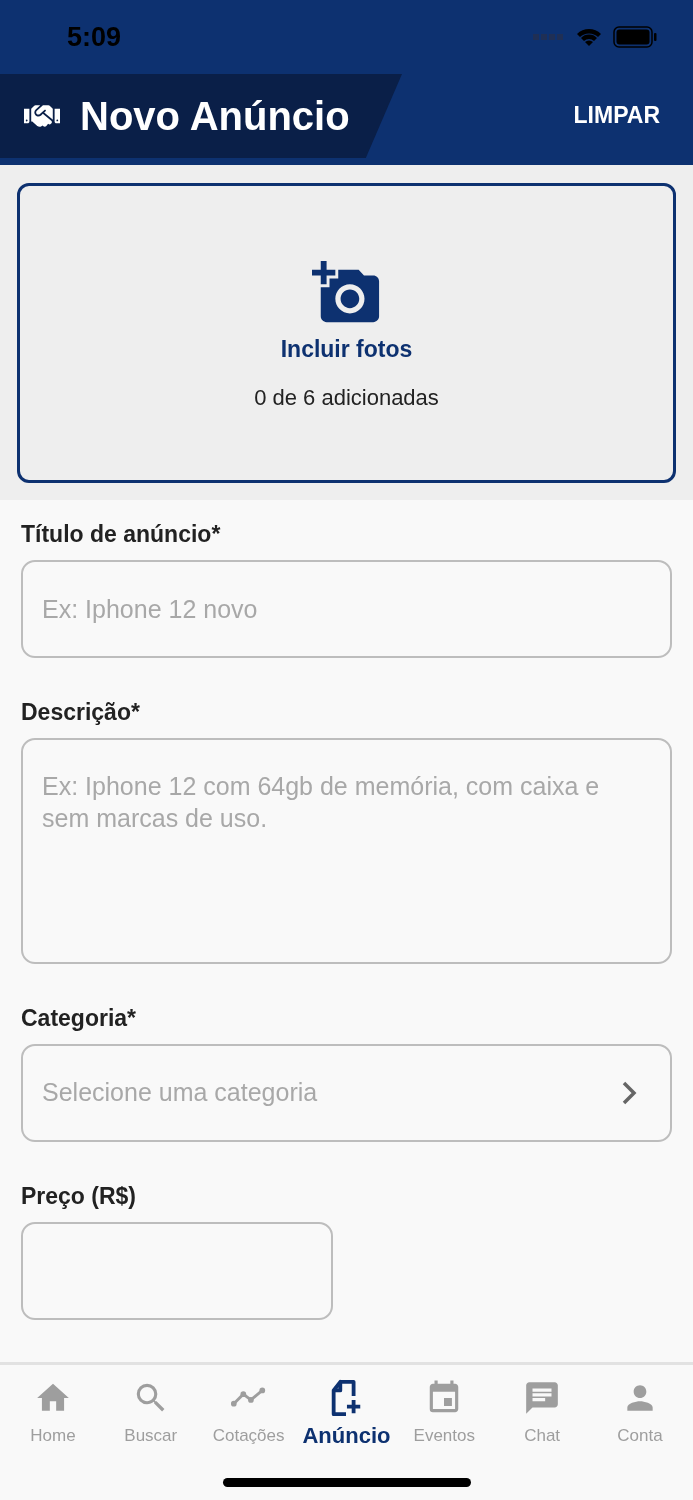 The width and height of the screenshot is (693, 1500). Describe the element at coordinates (549, 37) in the screenshot. I see `signal-icon` at that location.